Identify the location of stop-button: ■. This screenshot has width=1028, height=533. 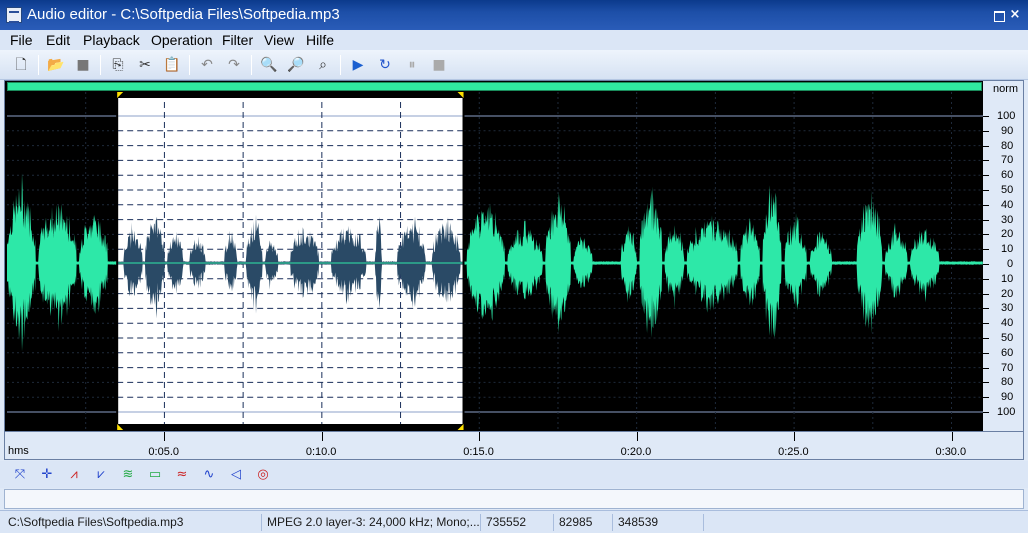
(439, 65).